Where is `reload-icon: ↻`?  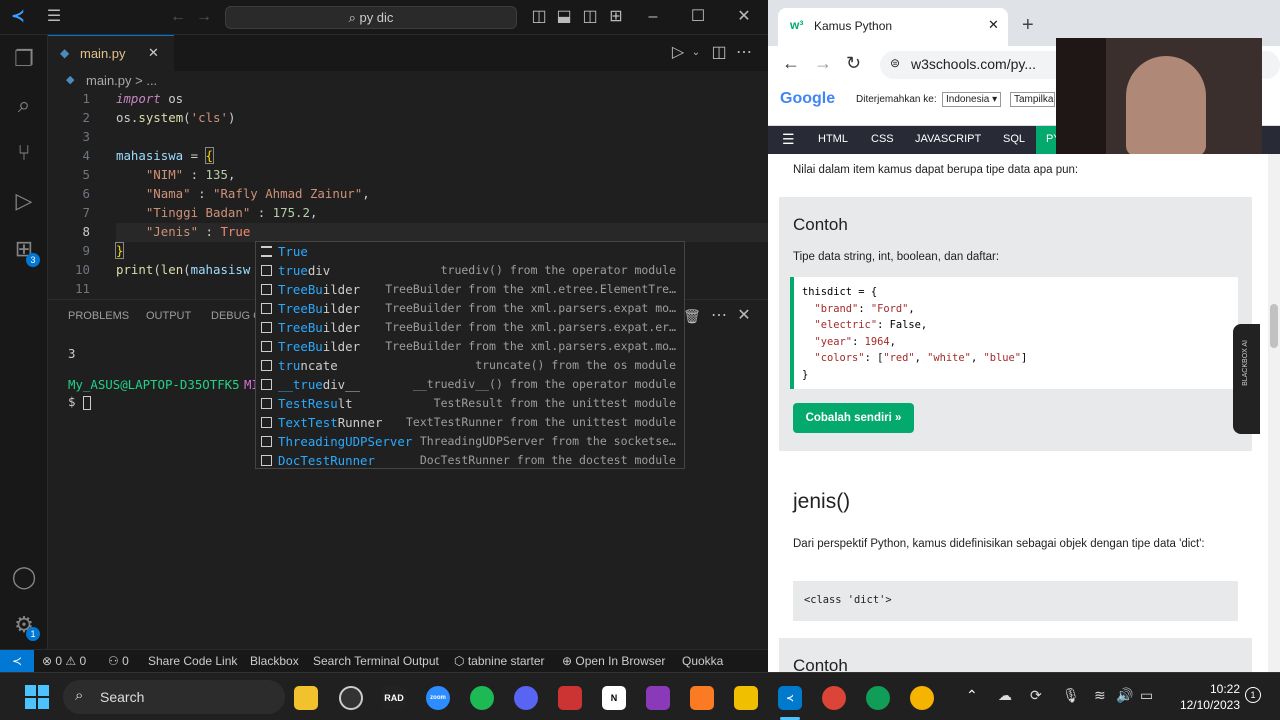 reload-icon: ↻ is located at coordinates (853, 63).